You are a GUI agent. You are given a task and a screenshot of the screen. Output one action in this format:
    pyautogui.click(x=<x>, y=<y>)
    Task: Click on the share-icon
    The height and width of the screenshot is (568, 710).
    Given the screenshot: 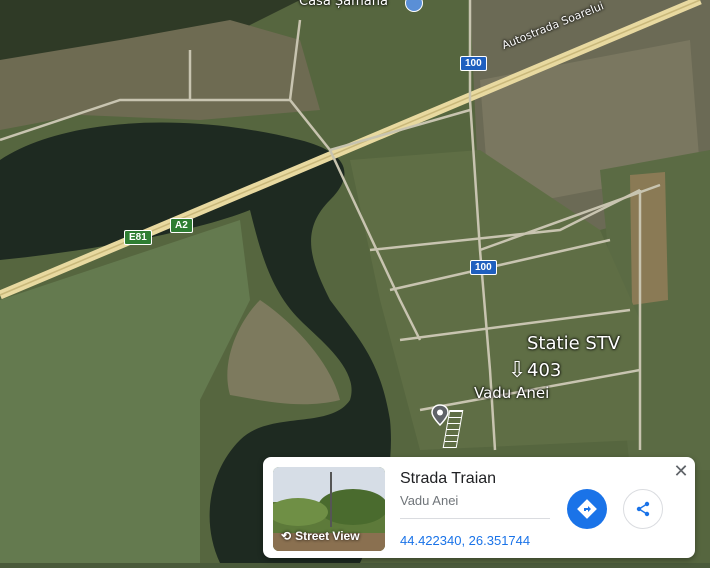 What is the action you would take?
    pyautogui.click(x=643, y=509)
    